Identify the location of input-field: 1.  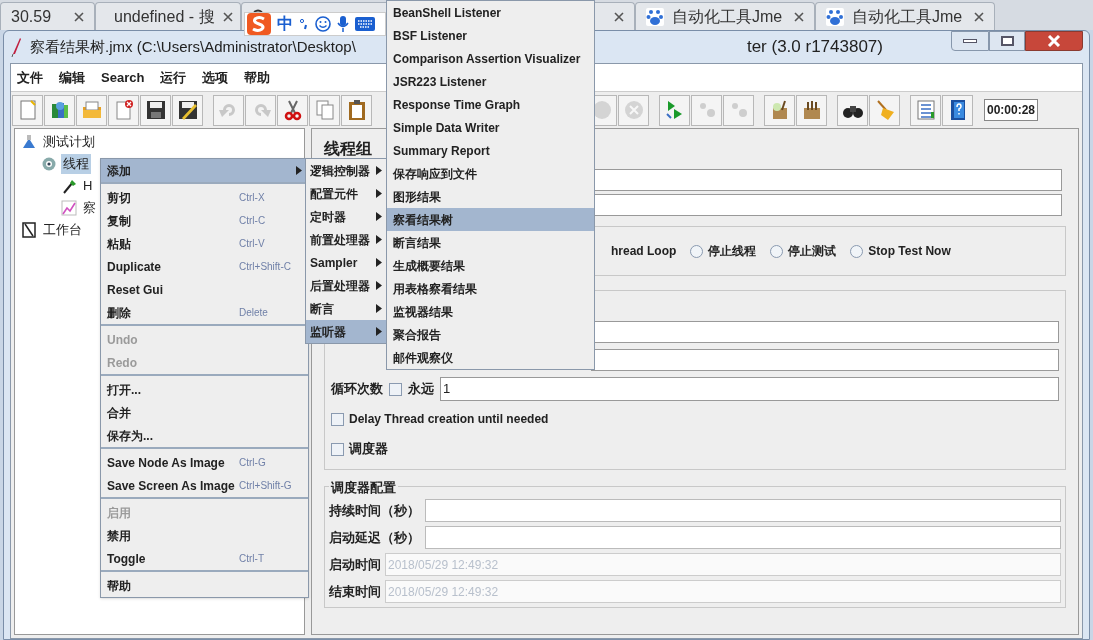
(749, 389).